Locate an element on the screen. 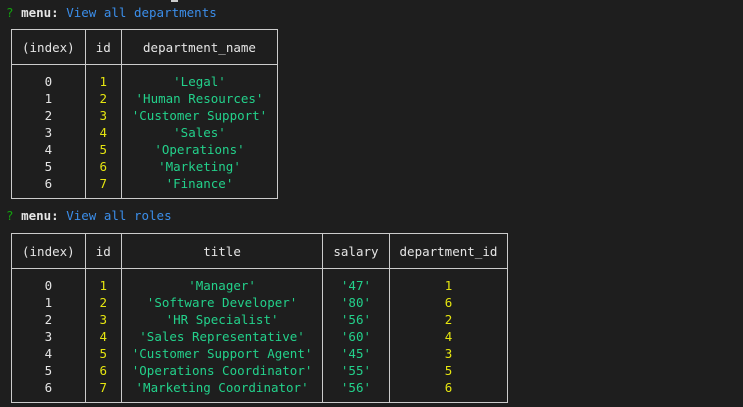  menu-prompt-roles: ? menu: View all roles is located at coordinates (89, 216).